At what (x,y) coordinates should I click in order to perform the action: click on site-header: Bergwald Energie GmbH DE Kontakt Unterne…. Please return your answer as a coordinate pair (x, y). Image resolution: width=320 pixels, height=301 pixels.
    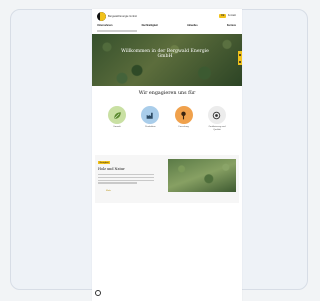
    Looking at the image, I should click on (167, 21).